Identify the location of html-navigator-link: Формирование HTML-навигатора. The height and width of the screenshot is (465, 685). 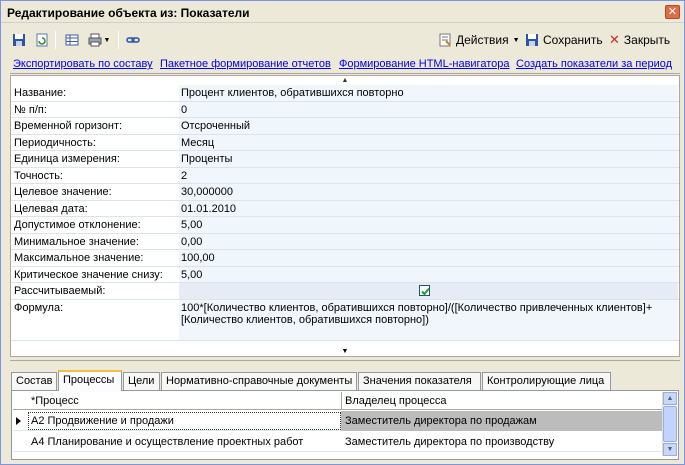
(424, 64).